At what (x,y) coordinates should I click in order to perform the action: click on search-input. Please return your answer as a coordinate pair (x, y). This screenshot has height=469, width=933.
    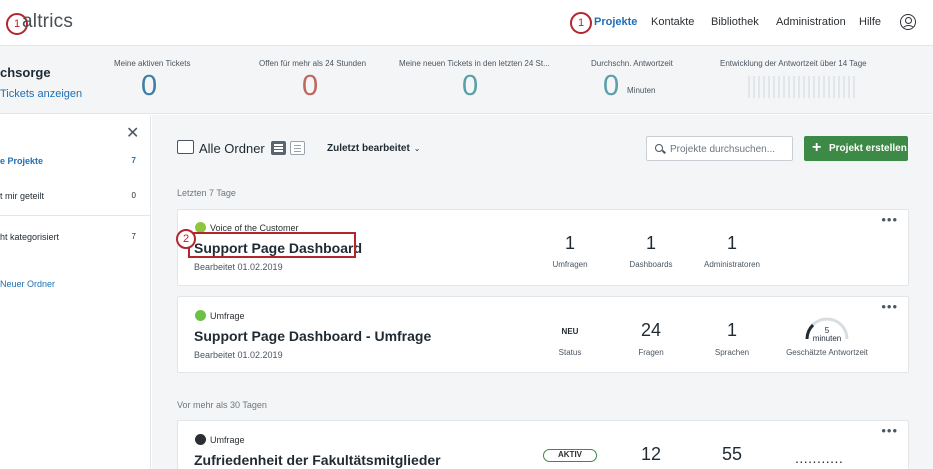
    Looking at the image, I should click on (729, 149).